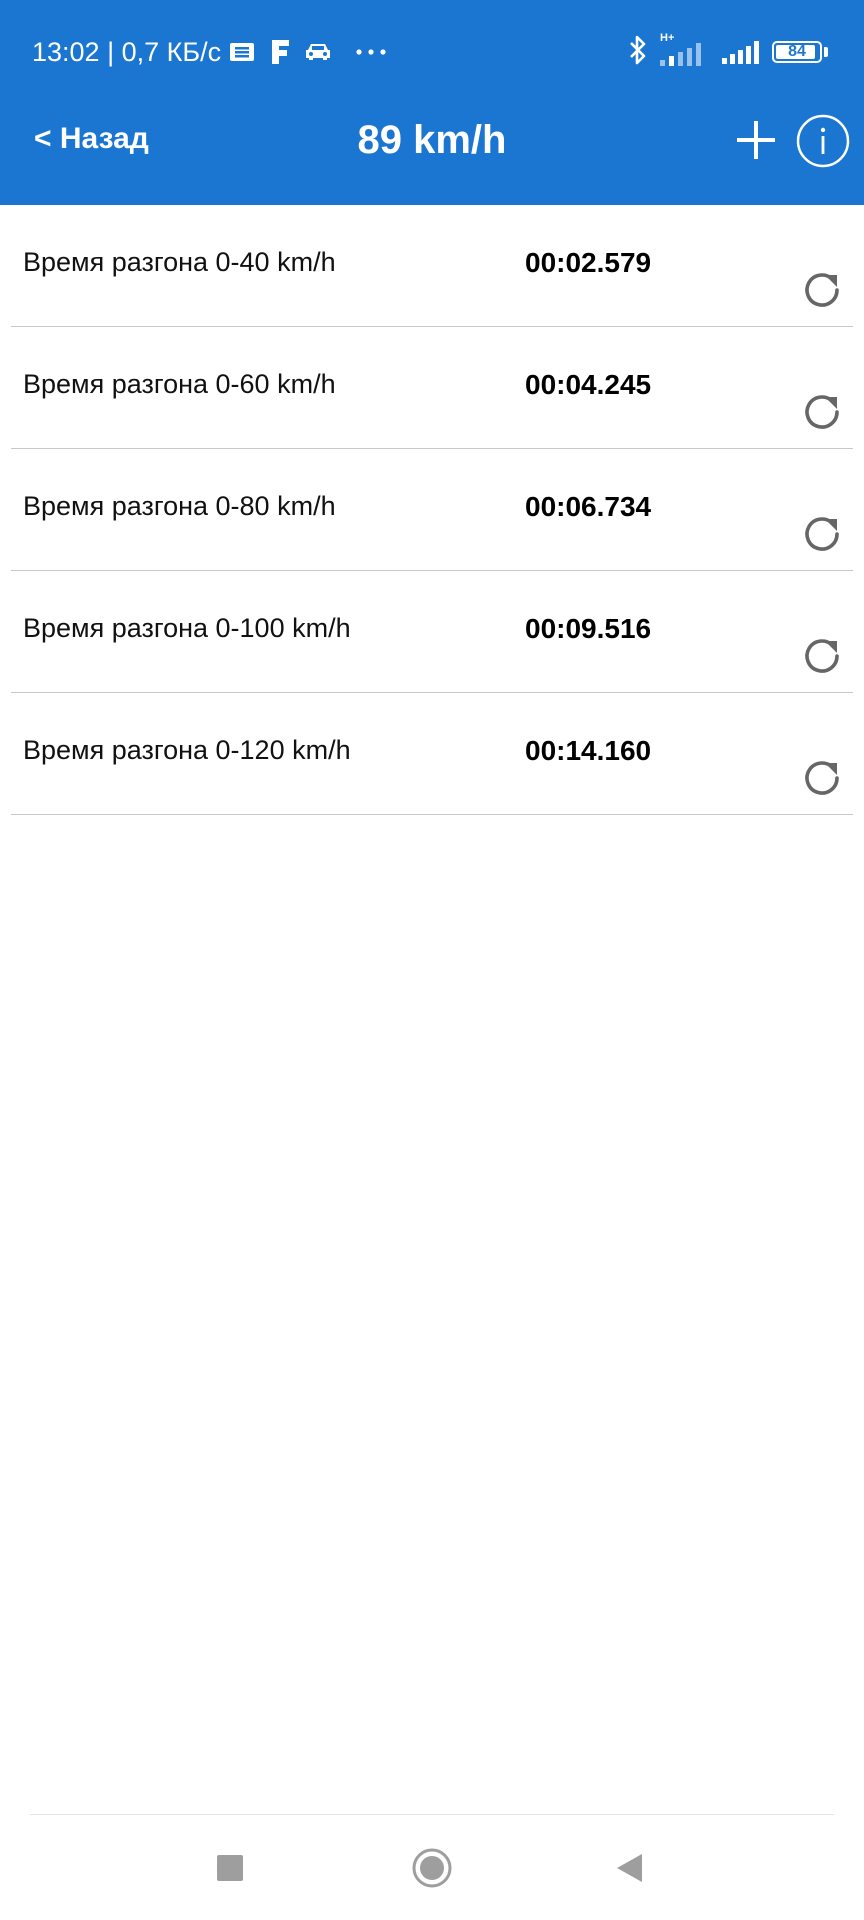  I want to click on battery-body: 84, so click(797, 52).